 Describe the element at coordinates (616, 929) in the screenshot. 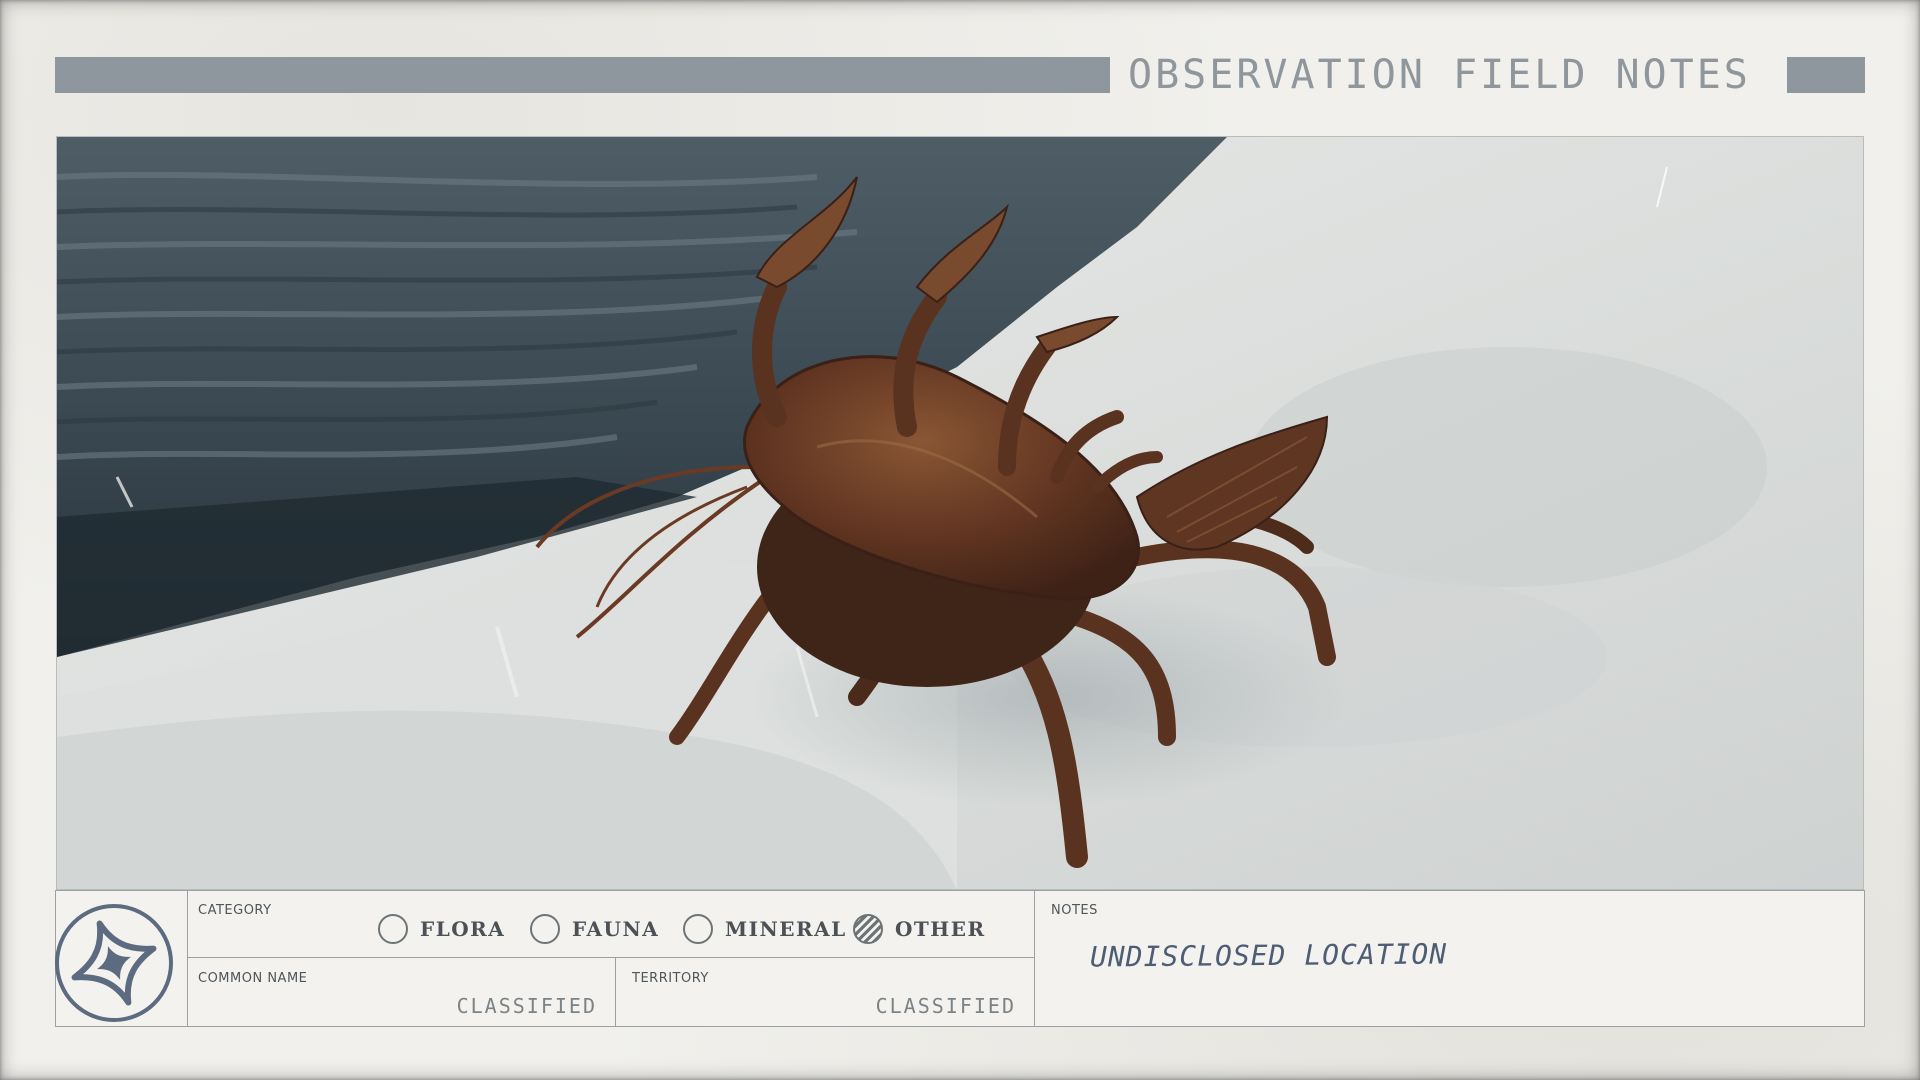

I see `fauna-label: FAUNA` at that location.